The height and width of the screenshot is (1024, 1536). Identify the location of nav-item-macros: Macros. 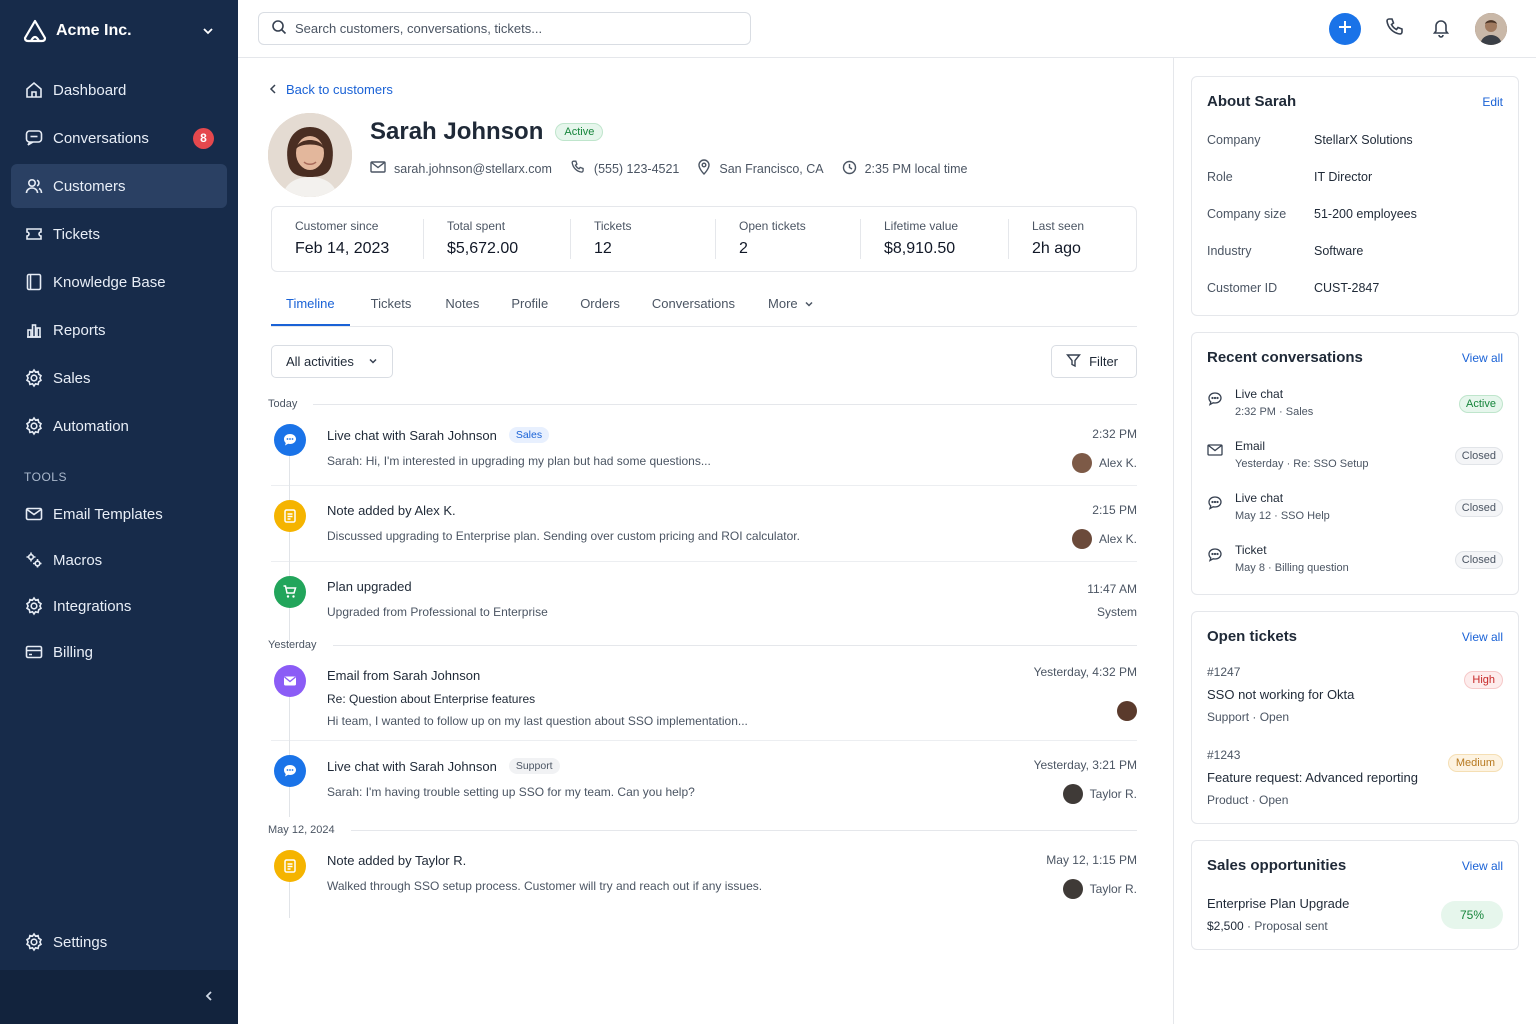
(119, 560).